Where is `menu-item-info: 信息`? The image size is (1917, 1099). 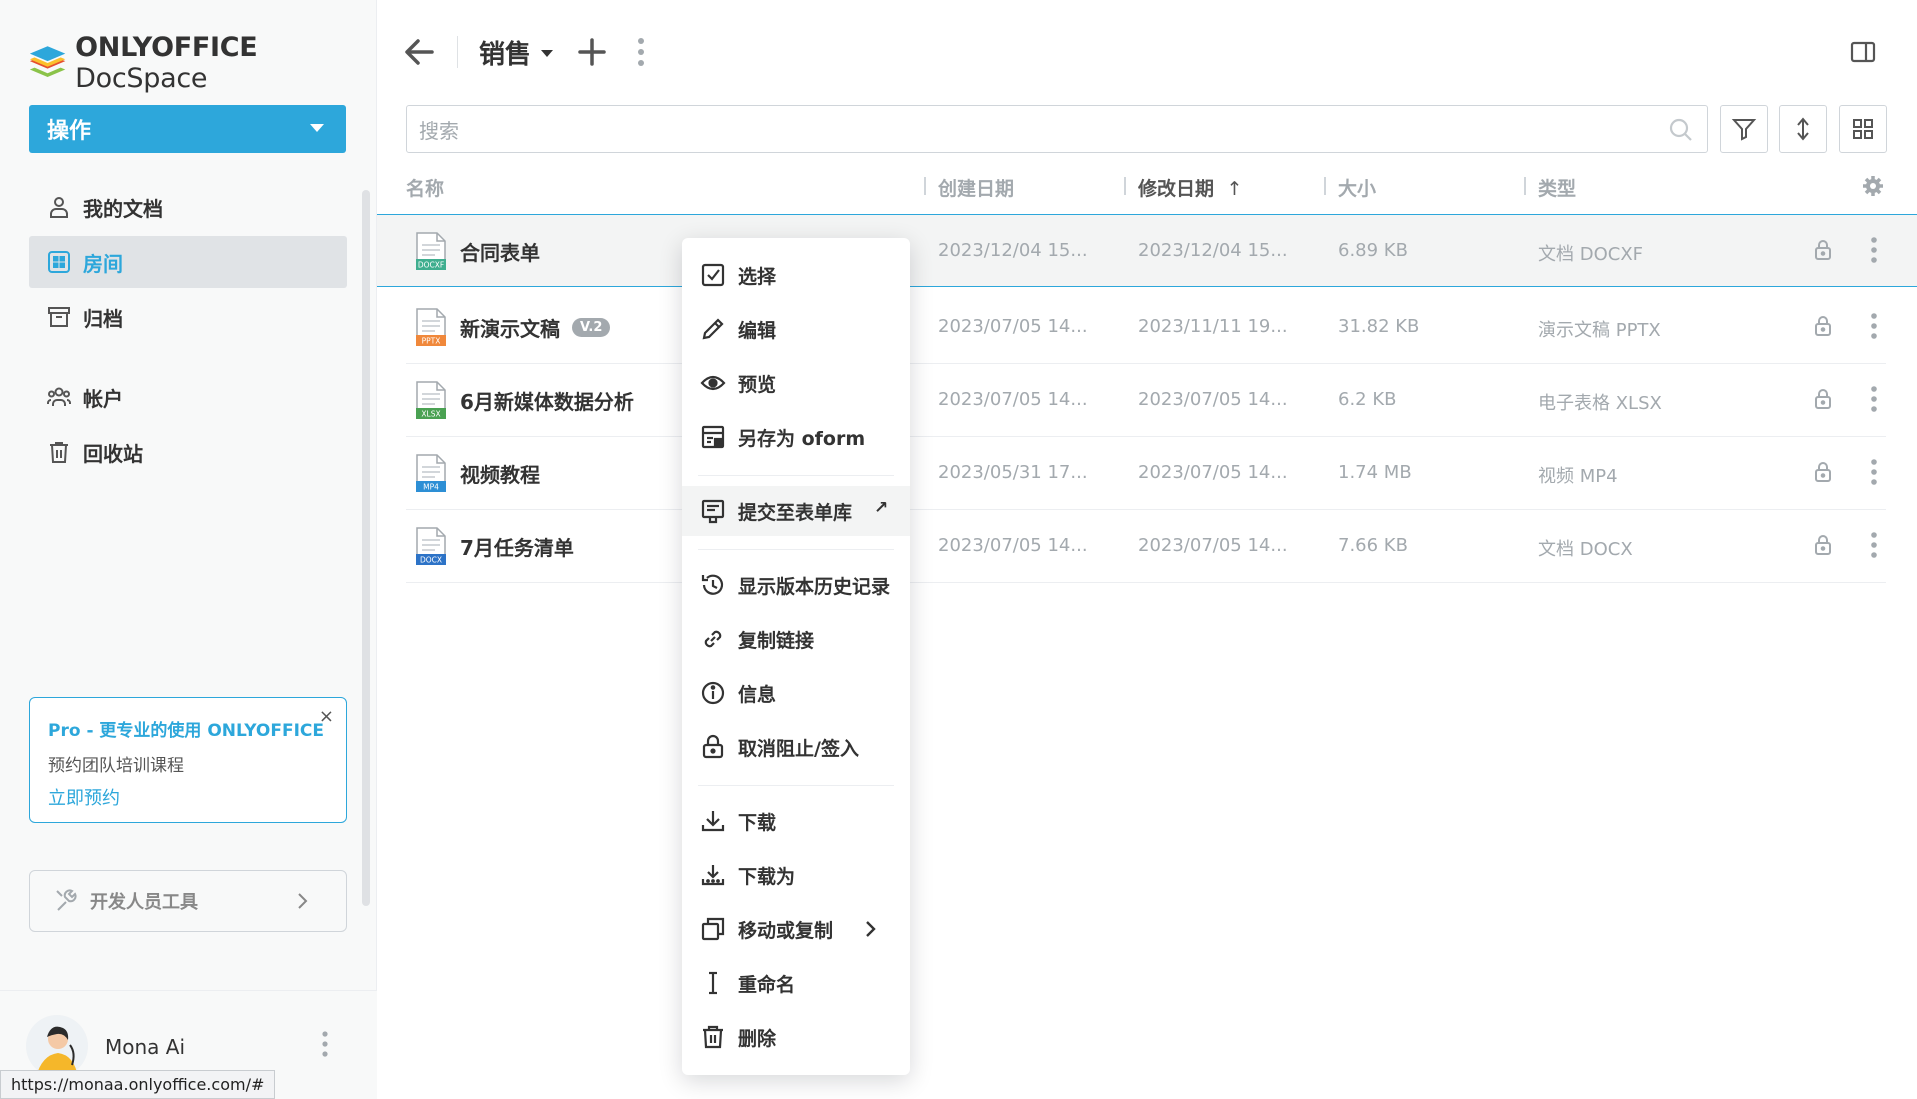
menu-item-info: 信息 is located at coordinates (796, 693).